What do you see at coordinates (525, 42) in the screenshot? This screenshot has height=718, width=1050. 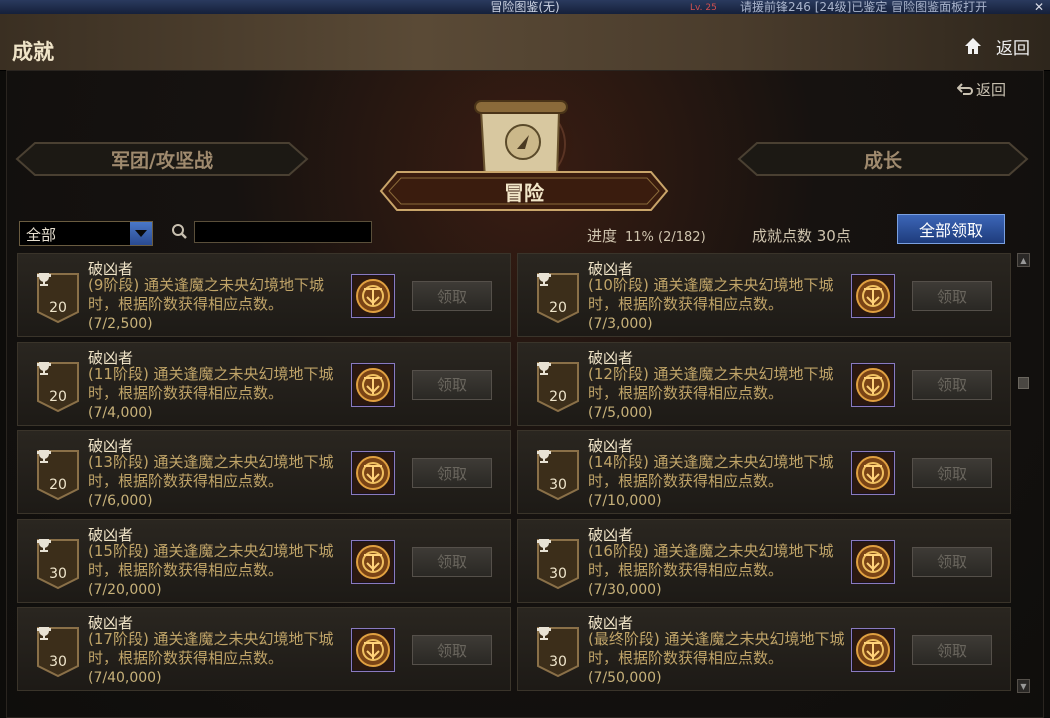 I see `page-header: 成就 返回` at bounding box center [525, 42].